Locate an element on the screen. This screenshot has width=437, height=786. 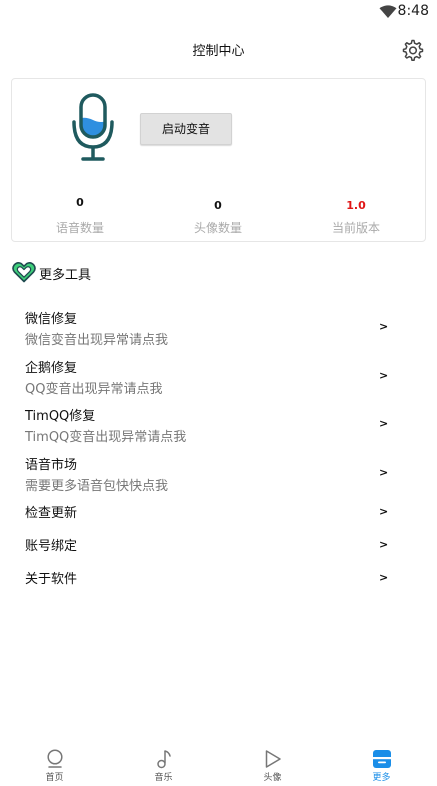
stat-version: 1.0 当前版本 is located at coordinates (356, 217).